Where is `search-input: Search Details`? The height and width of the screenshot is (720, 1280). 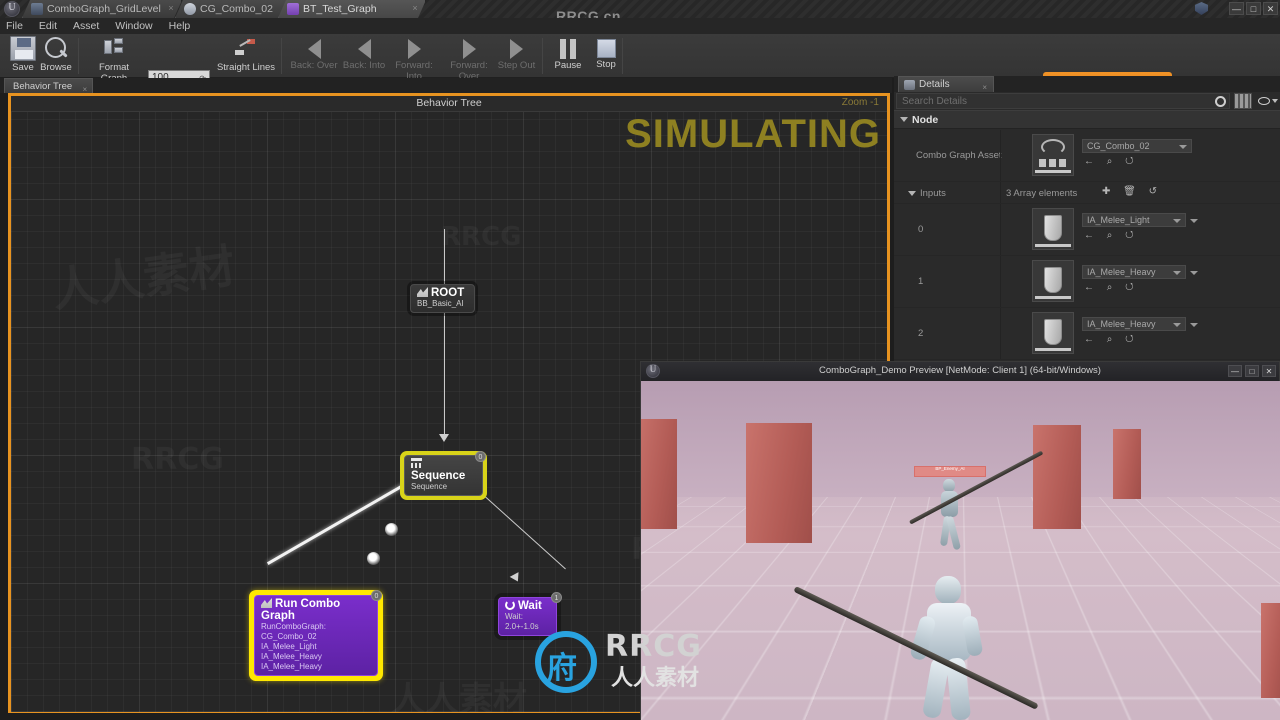
search-input: Search Details is located at coordinates (1063, 101).